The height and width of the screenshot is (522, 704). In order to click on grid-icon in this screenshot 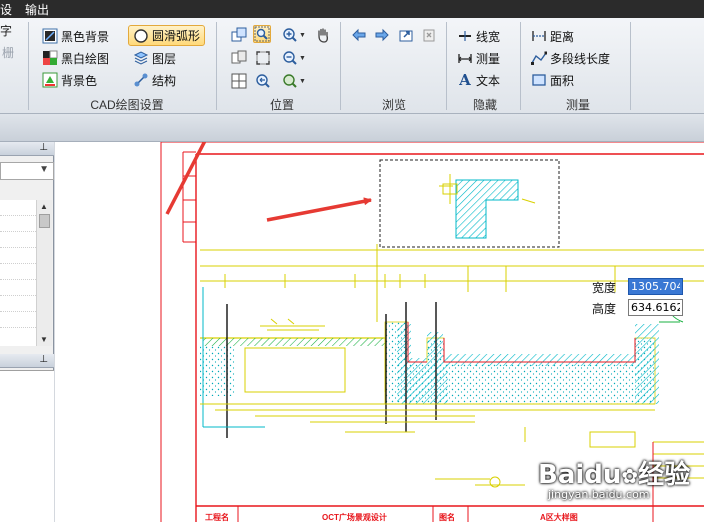, I will do `click(239, 81)`.